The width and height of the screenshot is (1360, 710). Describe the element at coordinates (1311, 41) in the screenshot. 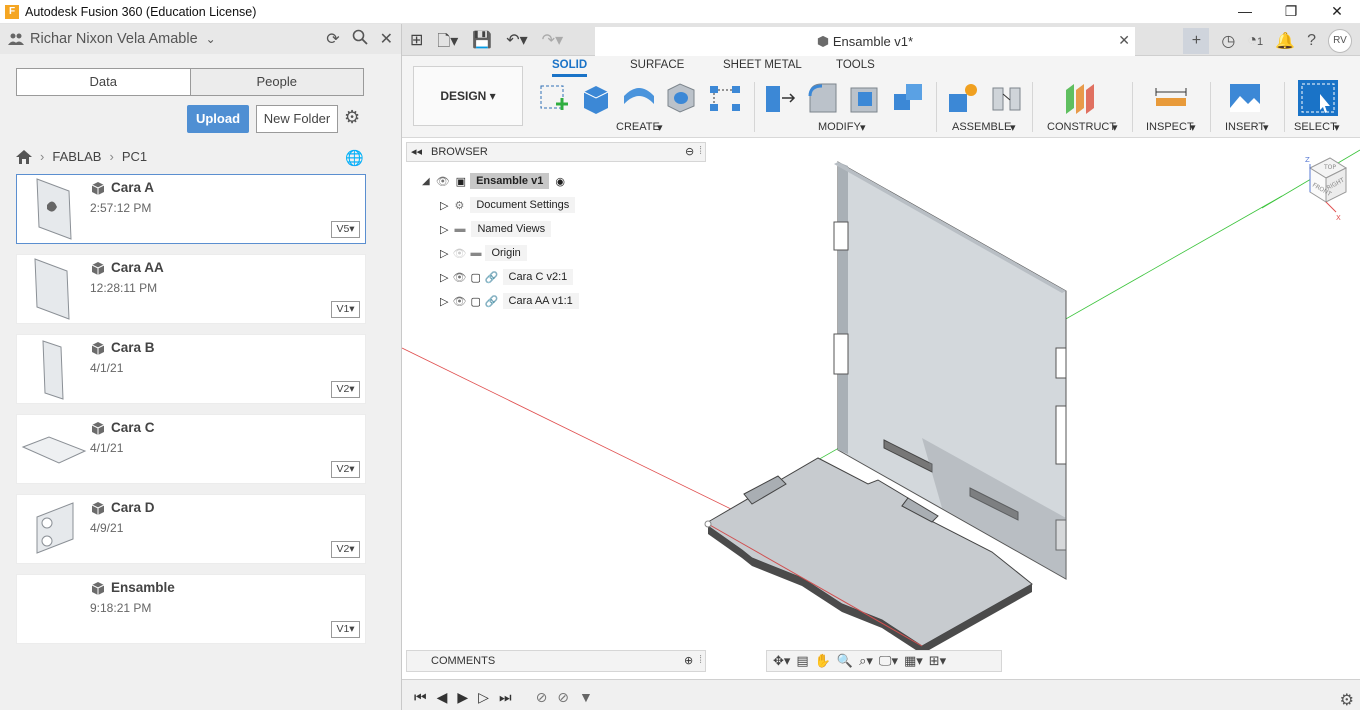

I see `help-icon: ?` at that location.